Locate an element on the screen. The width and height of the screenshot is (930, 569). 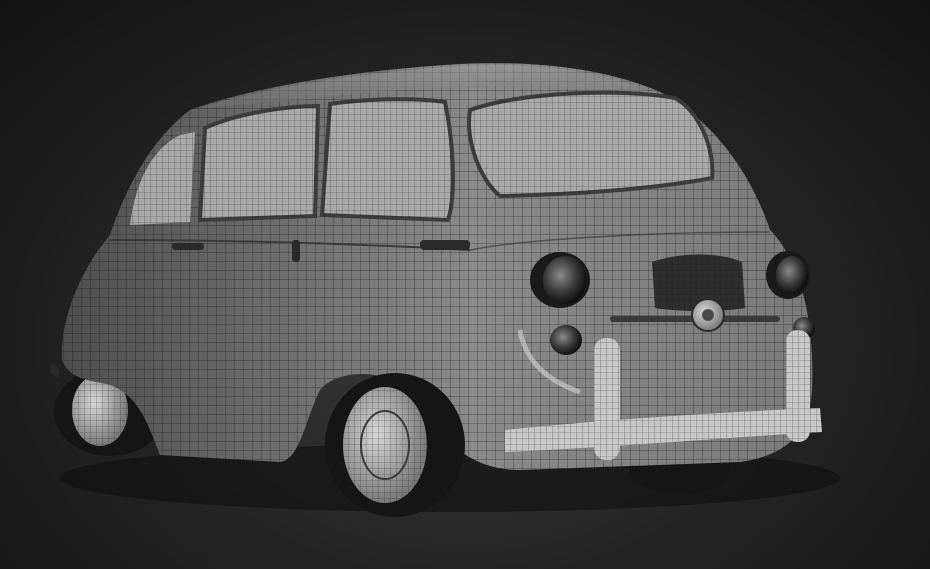
fuel-cap is located at coordinates (708, 315).